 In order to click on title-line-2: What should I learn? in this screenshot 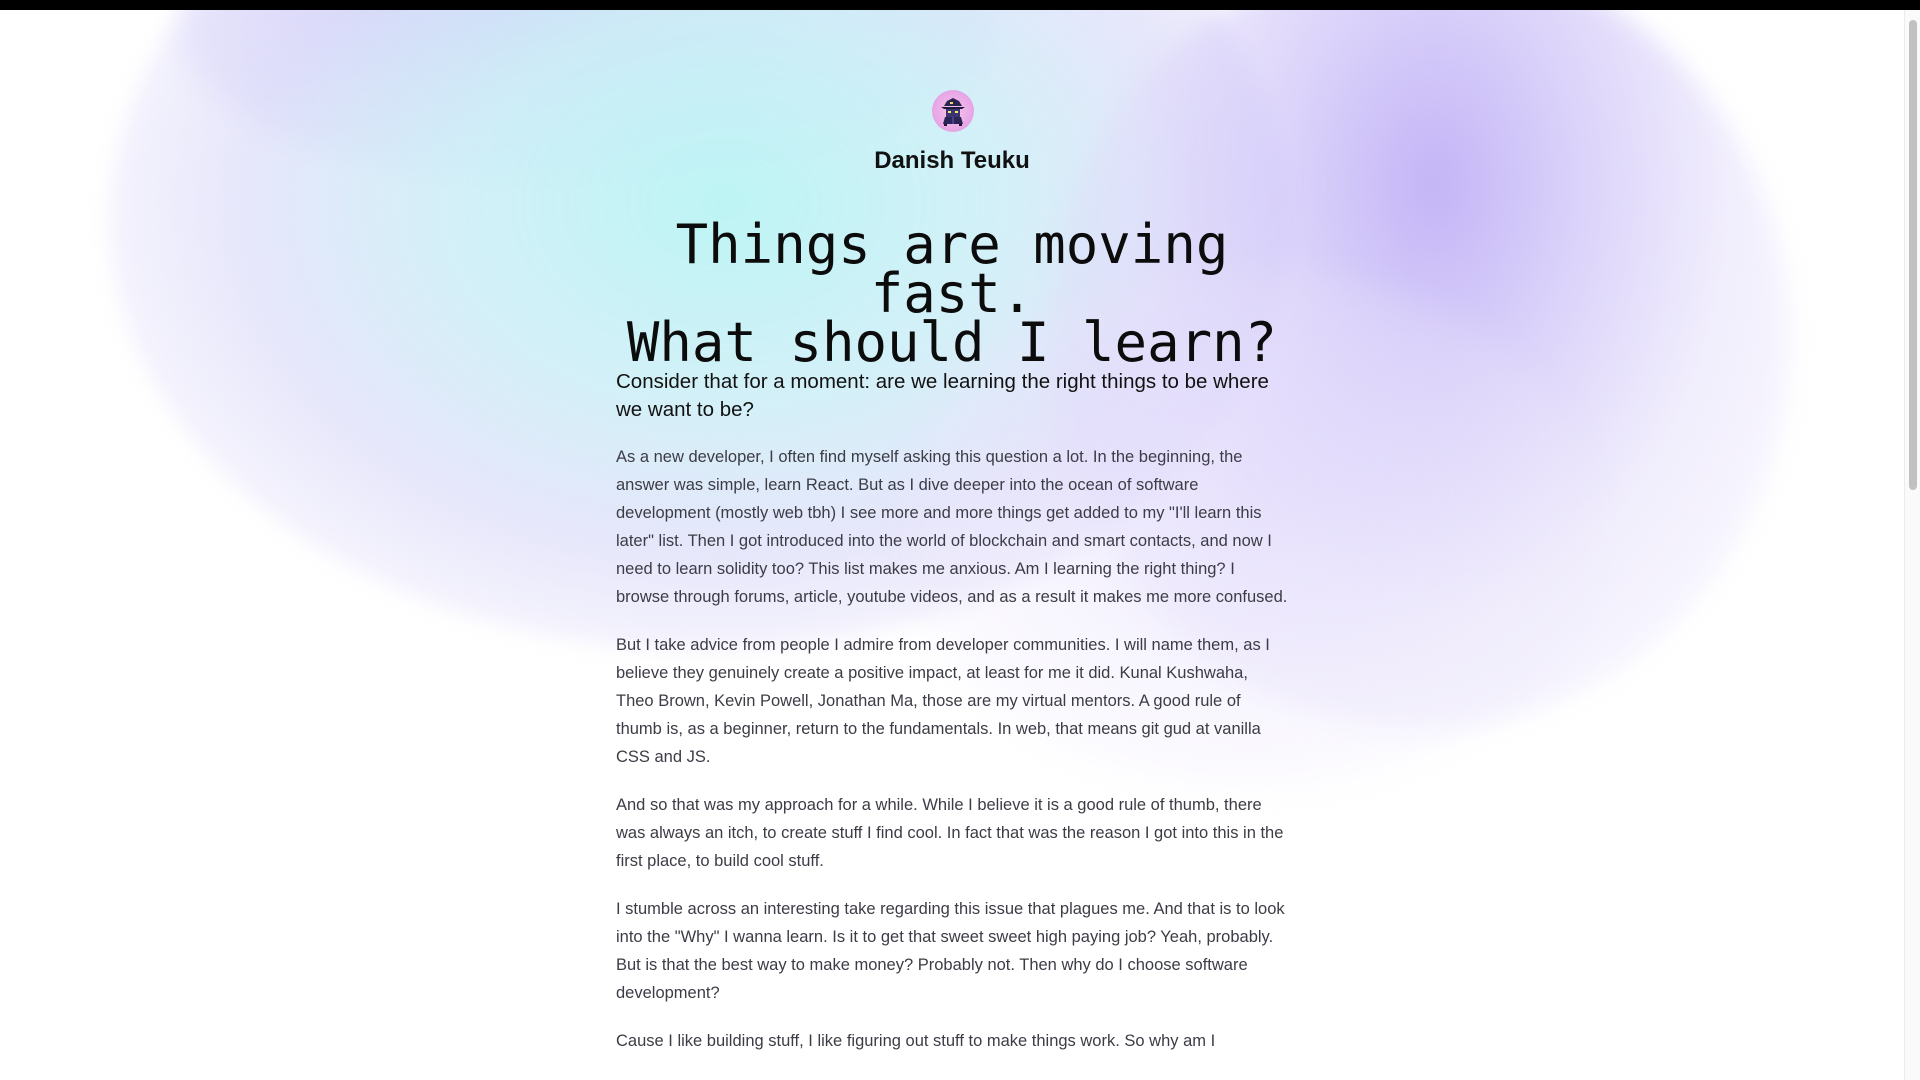, I will do `click(952, 342)`.